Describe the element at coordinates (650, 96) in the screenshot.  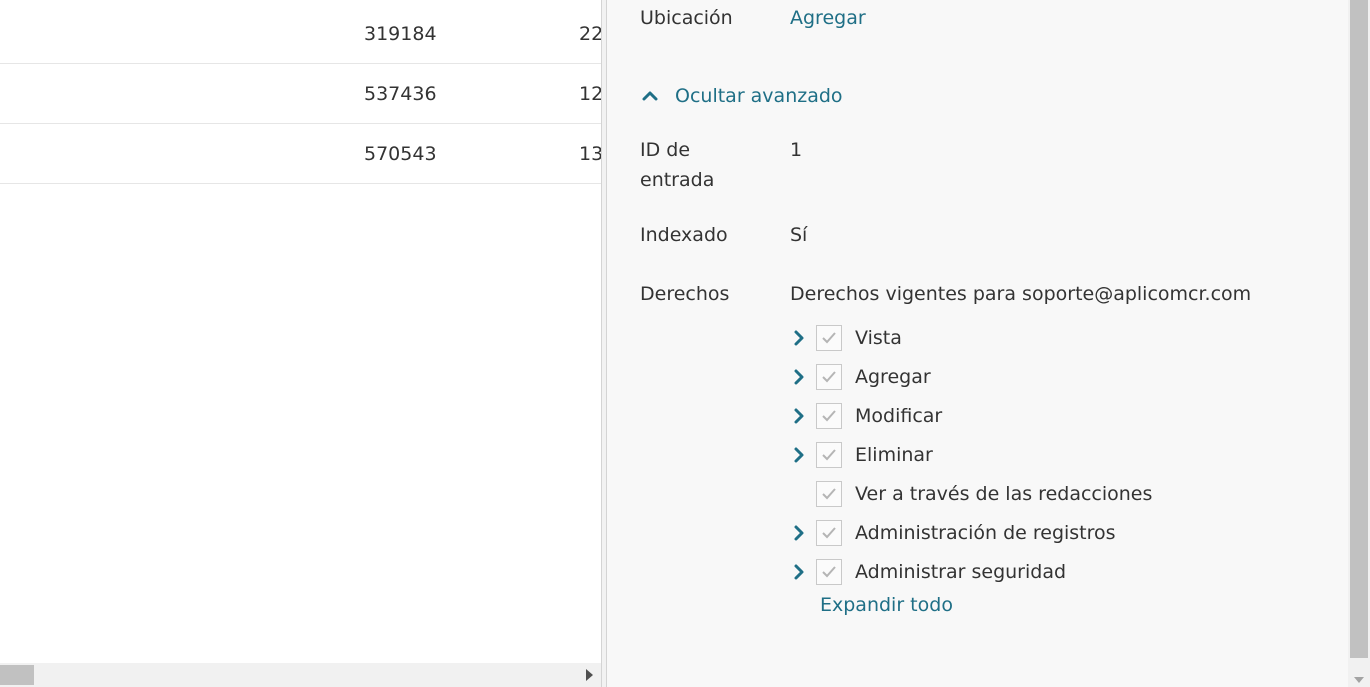
I see `chevron-up-icon` at that location.